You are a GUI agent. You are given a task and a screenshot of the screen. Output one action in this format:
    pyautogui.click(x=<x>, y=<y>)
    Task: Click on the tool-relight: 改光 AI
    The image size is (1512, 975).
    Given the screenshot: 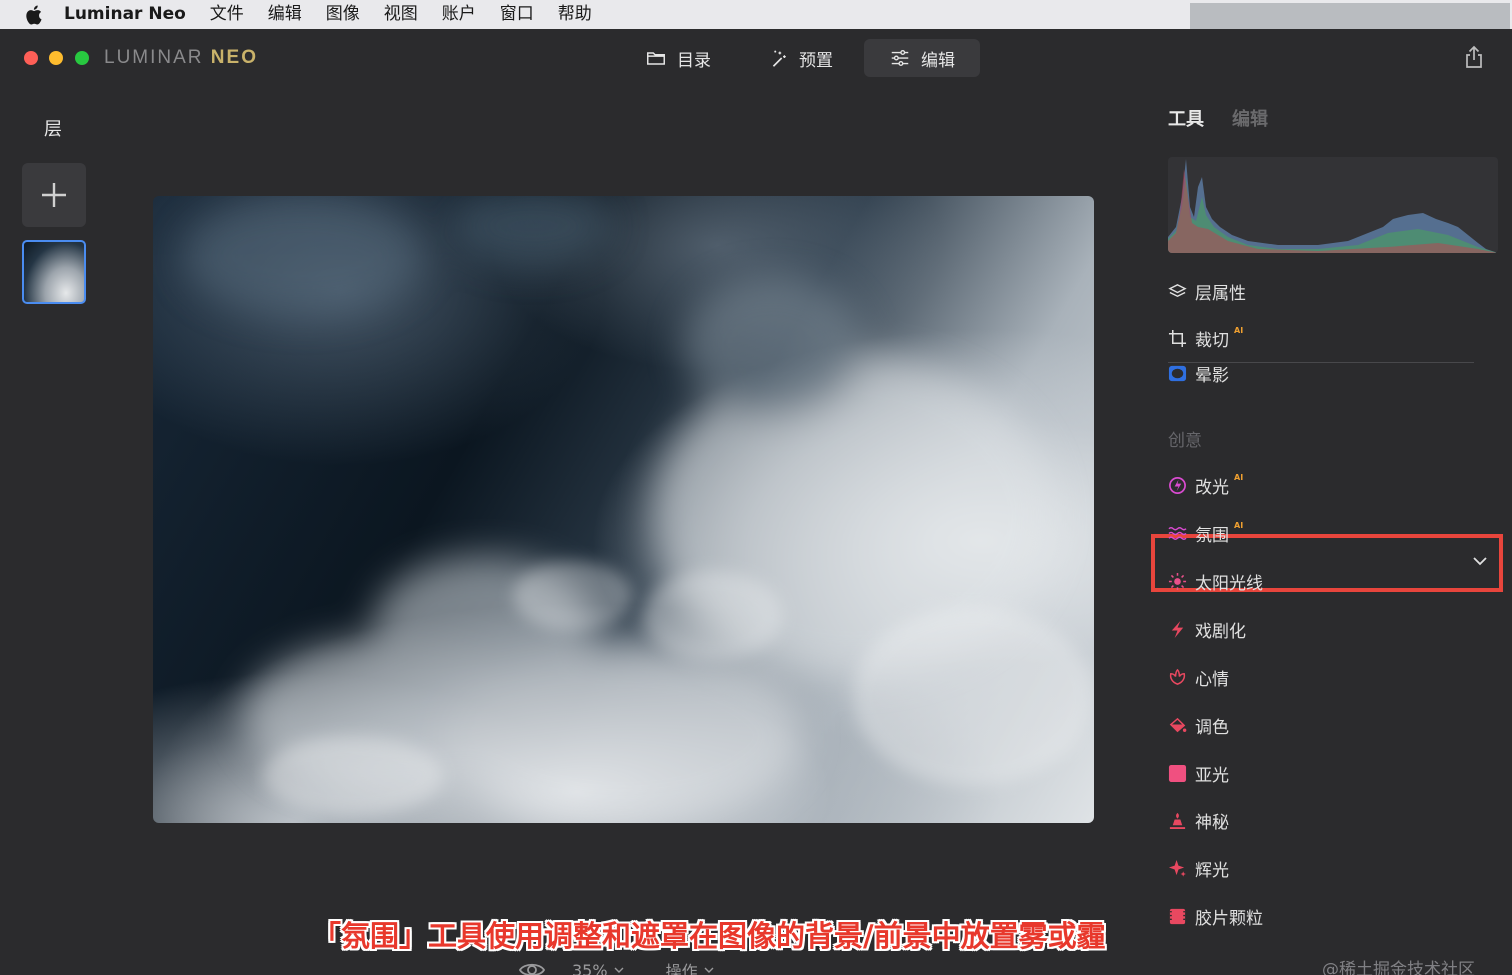 What is the action you would take?
    pyautogui.click(x=1205, y=485)
    